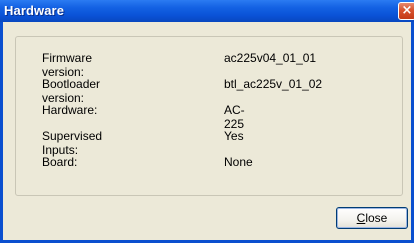 The image size is (414, 243). Describe the element at coordinates (72, 143) in the screenshot. I see `supervised-inputs-label: Supervised Inputs:` at that location.